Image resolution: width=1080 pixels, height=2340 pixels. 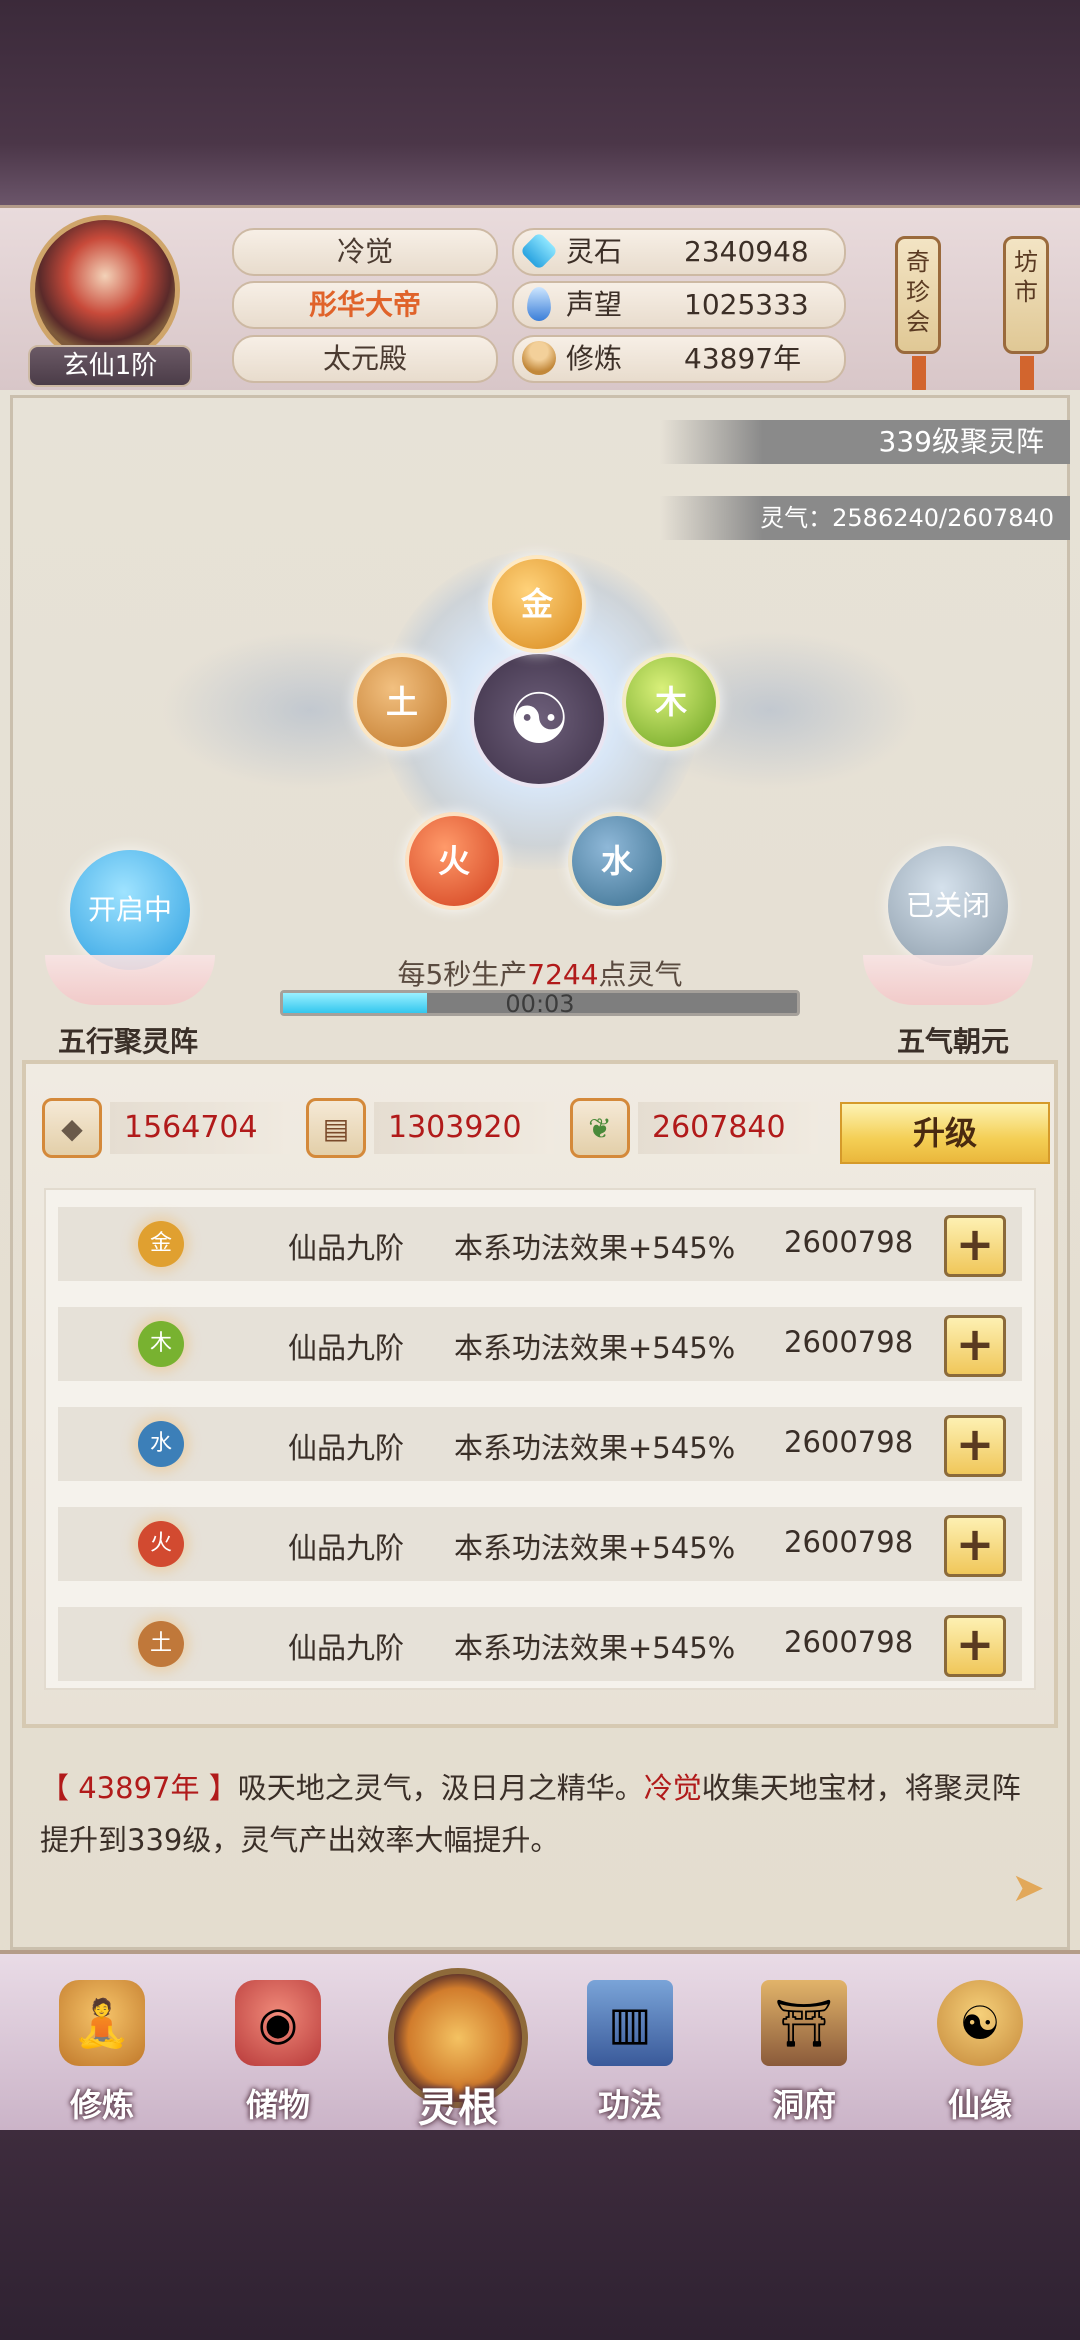 What do you see at coordinates (105, 290) in the screenshot?
I see `avatar` at bounding box center [105, 290].